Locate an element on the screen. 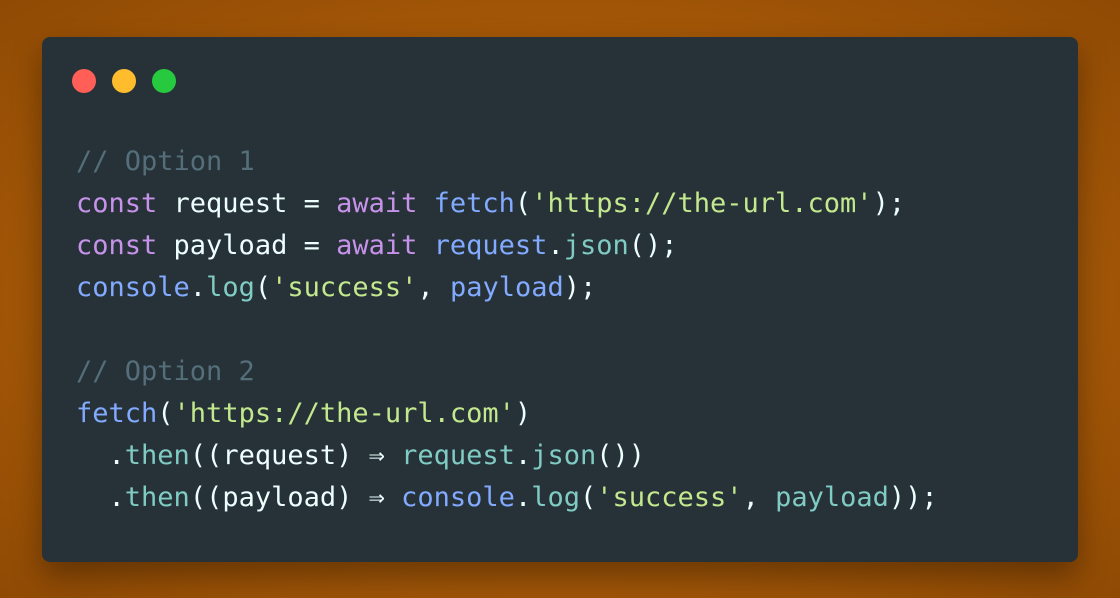  code-token-function: request is located at coordinates (490, 245).